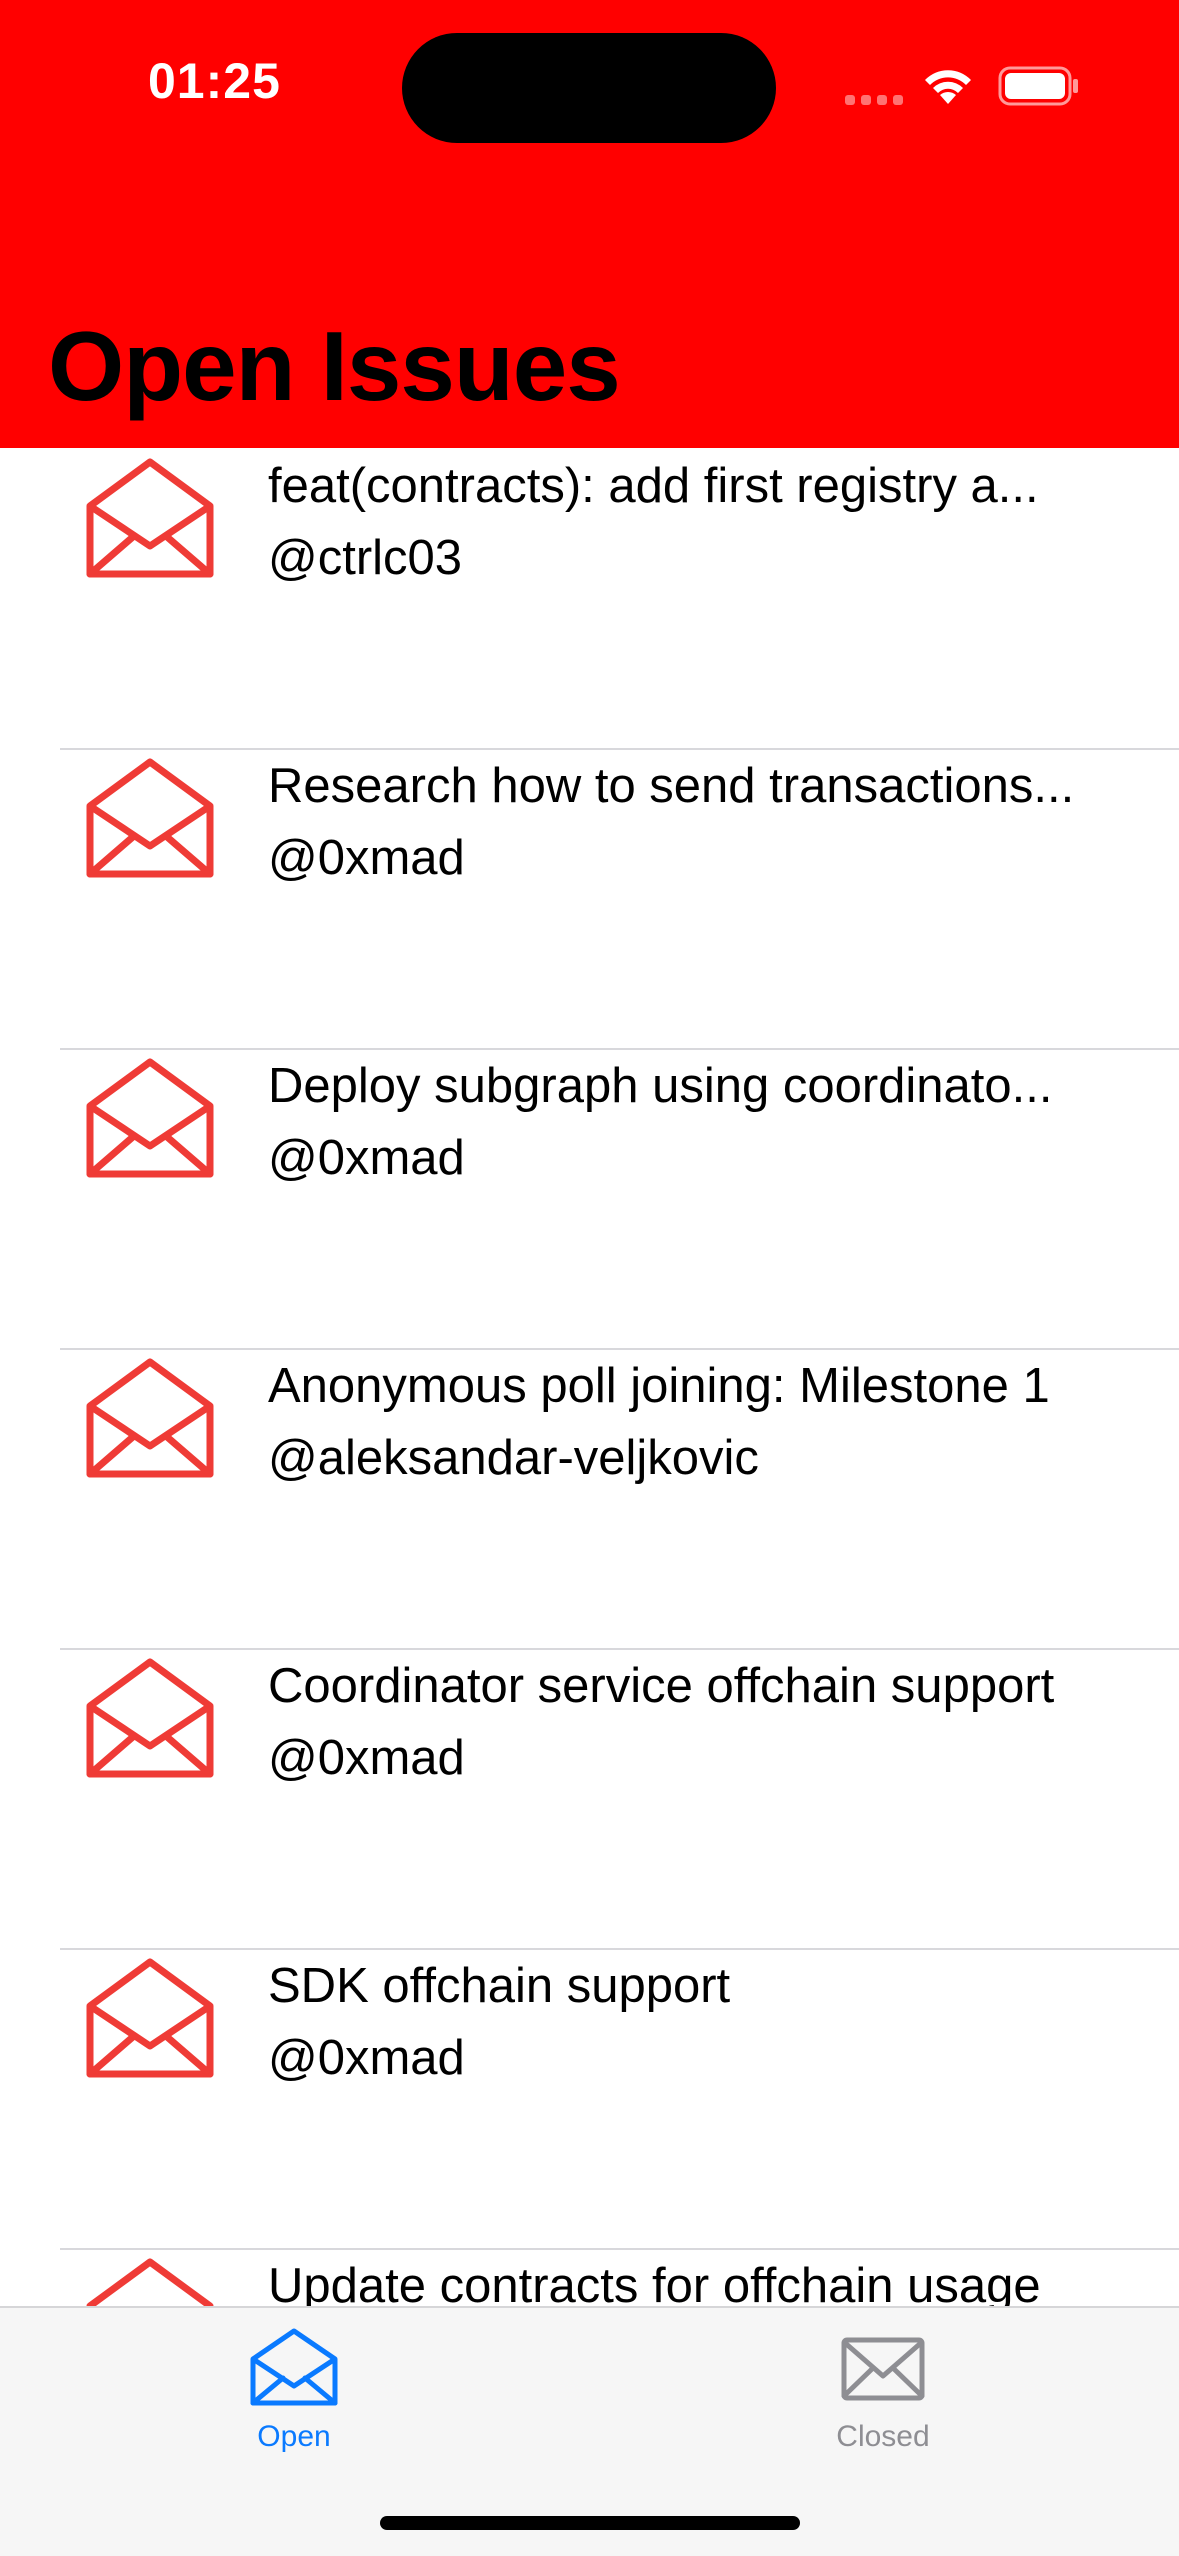 This screenshot has width=1179, height=2556. What do you see at coordinates (661, 1686) in the screenshot?
I see `issue-title: Coordinator service offchain support` at bounding box center [661, 1686].